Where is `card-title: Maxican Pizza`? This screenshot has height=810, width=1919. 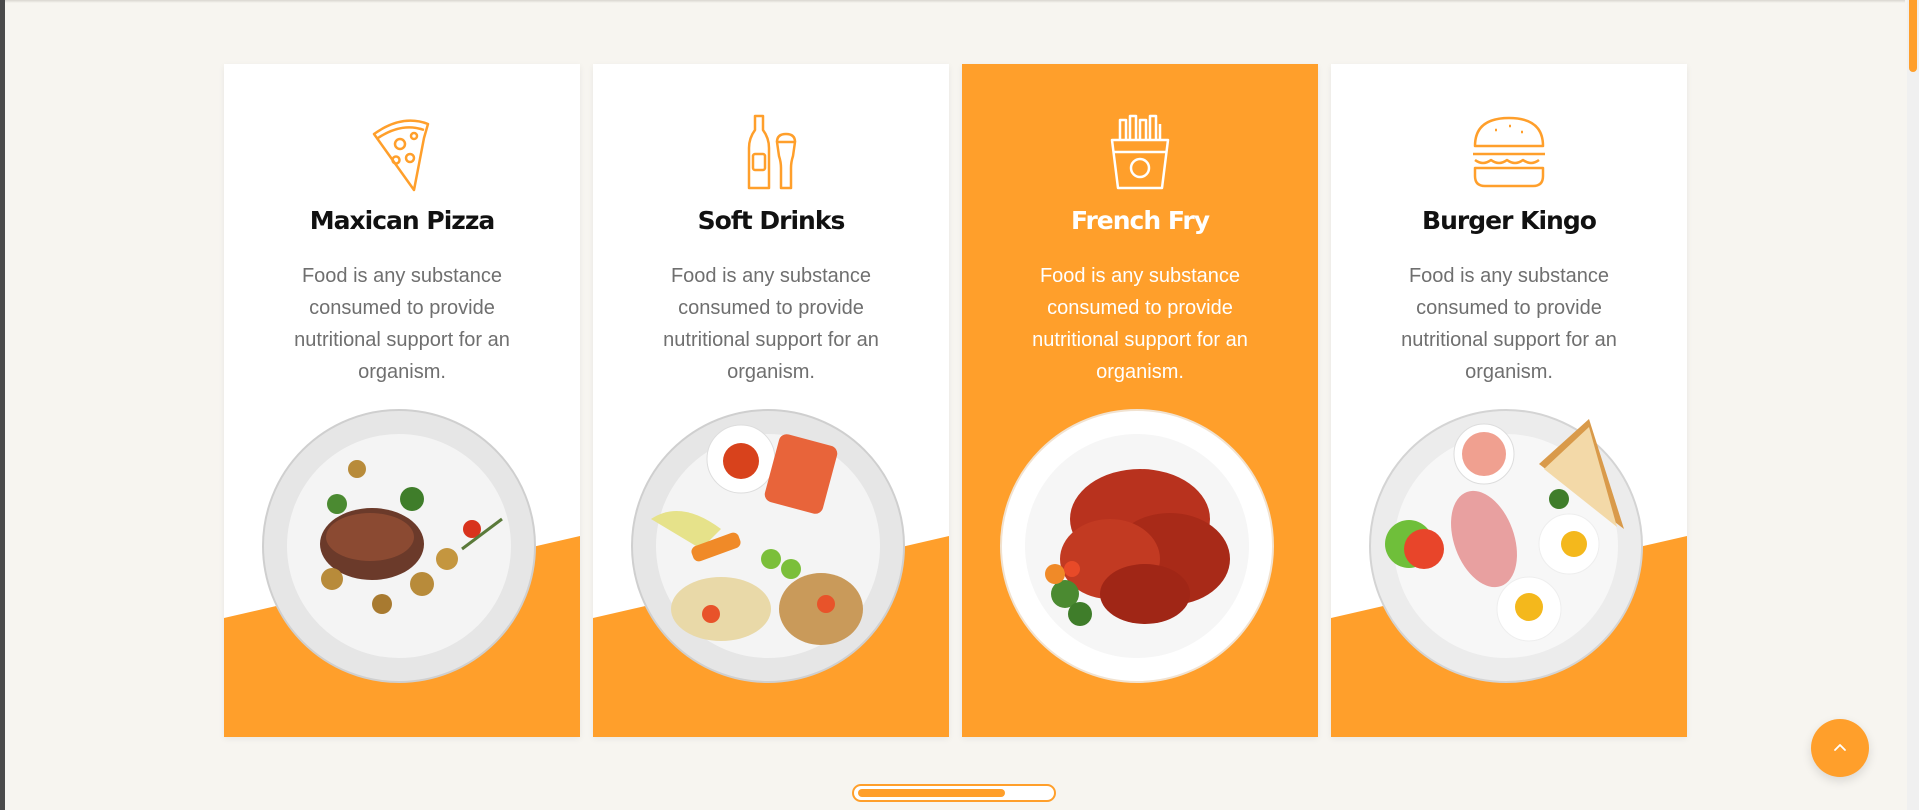
card-title: Maxican Pizza is located at coordinates (402, 220).